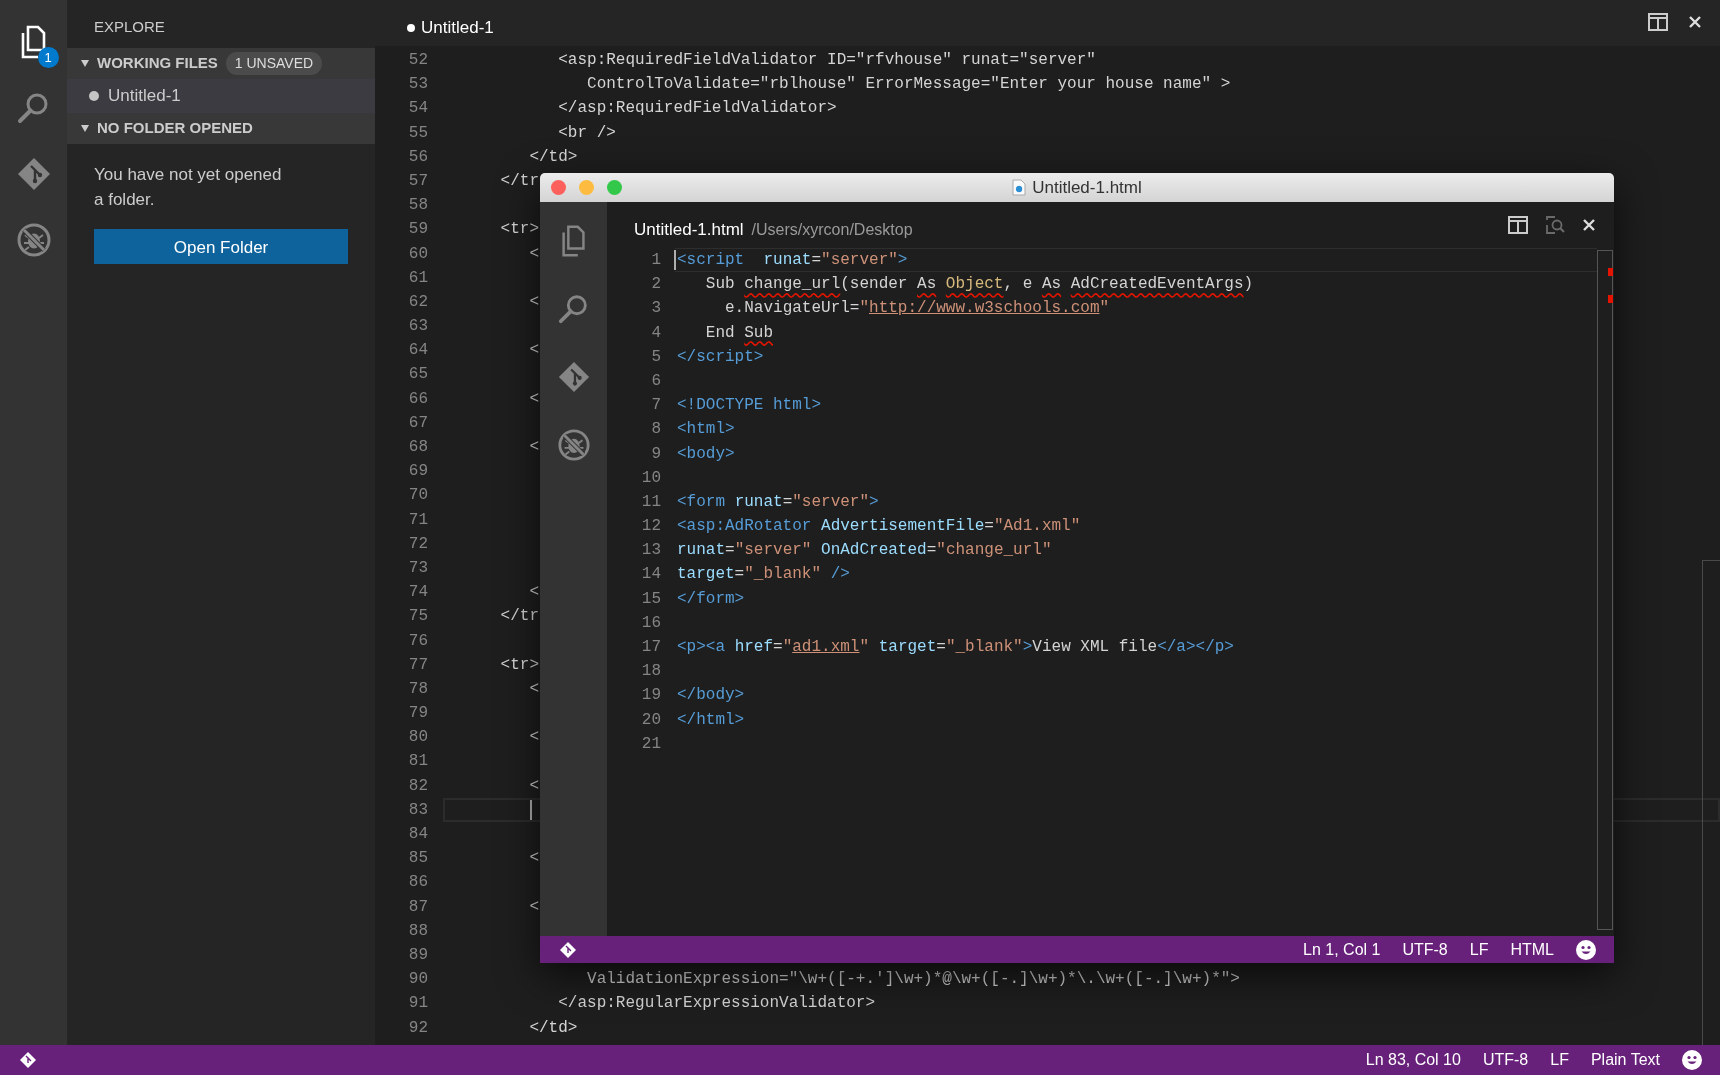 The height and width of the screenshot is (1075, 1720). What do you see at coordinates (417, 254) in the screenshot?
I see `line-number: 60` at bounding box center [417, 254].